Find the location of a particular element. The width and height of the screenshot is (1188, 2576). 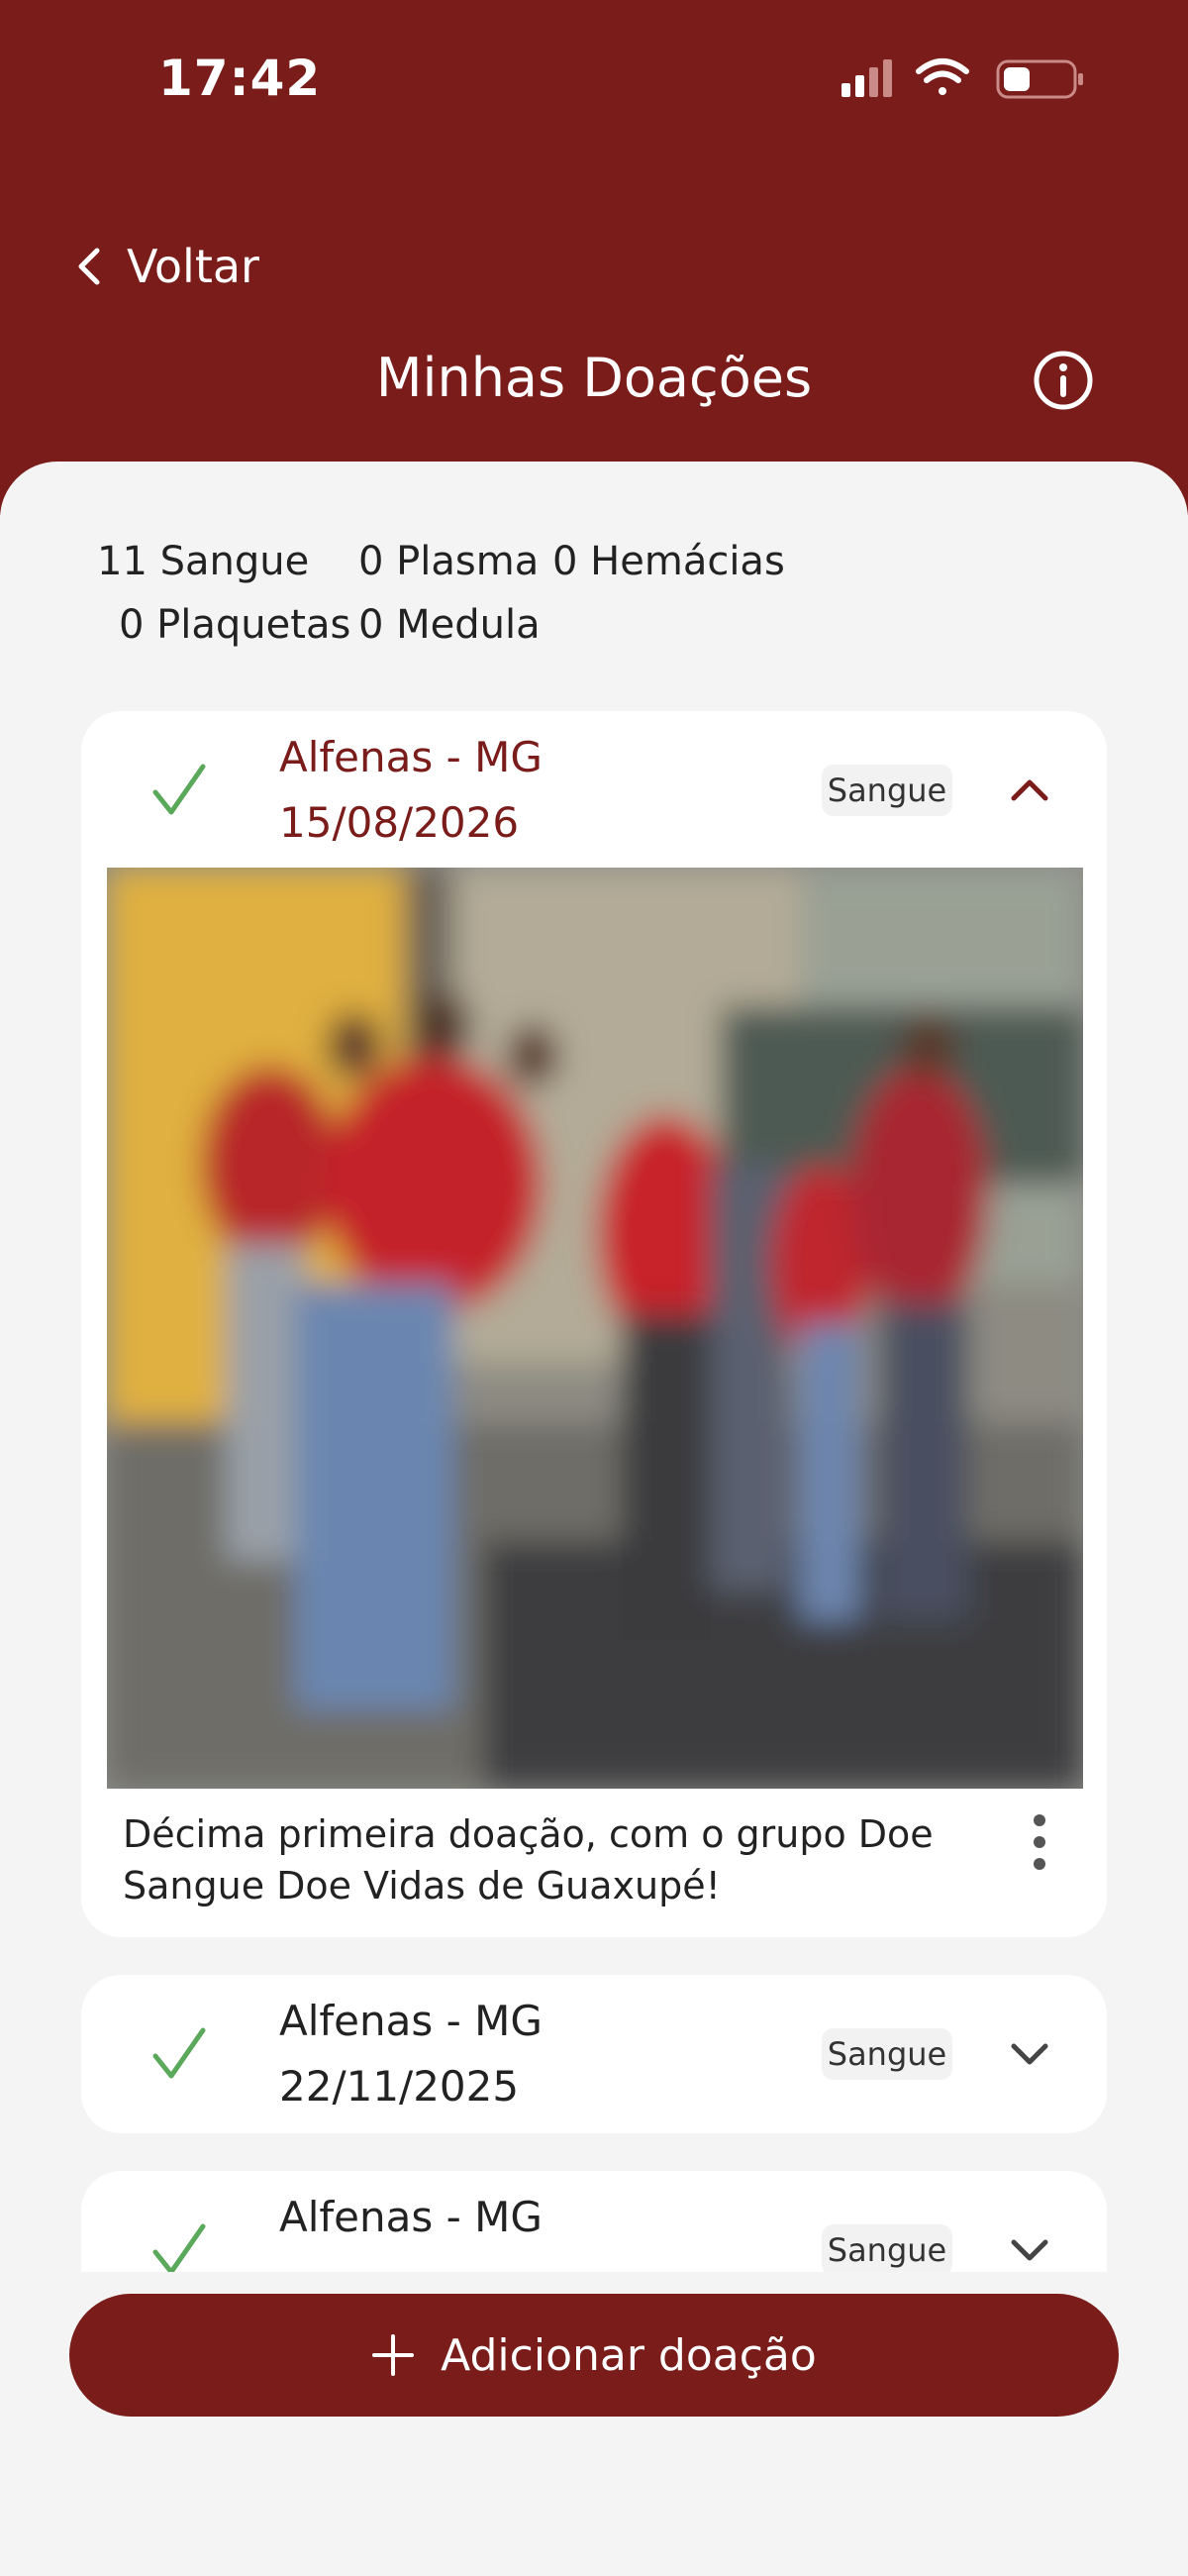

donation-card-header: Alfenas - MG 15/08/2026 Sangue is located at coordinates (594, 790).